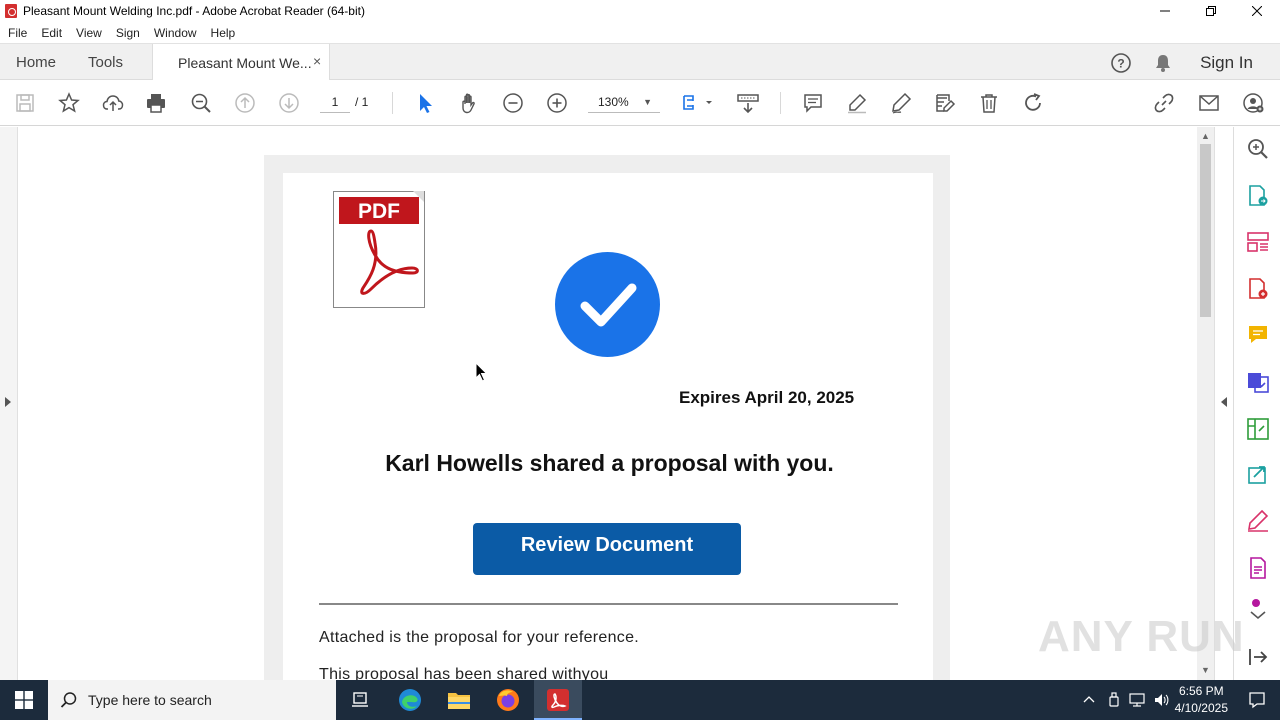 This screenshot has height=720, width=1280. I want to click on windows-logo-icon, so click(24, 700).